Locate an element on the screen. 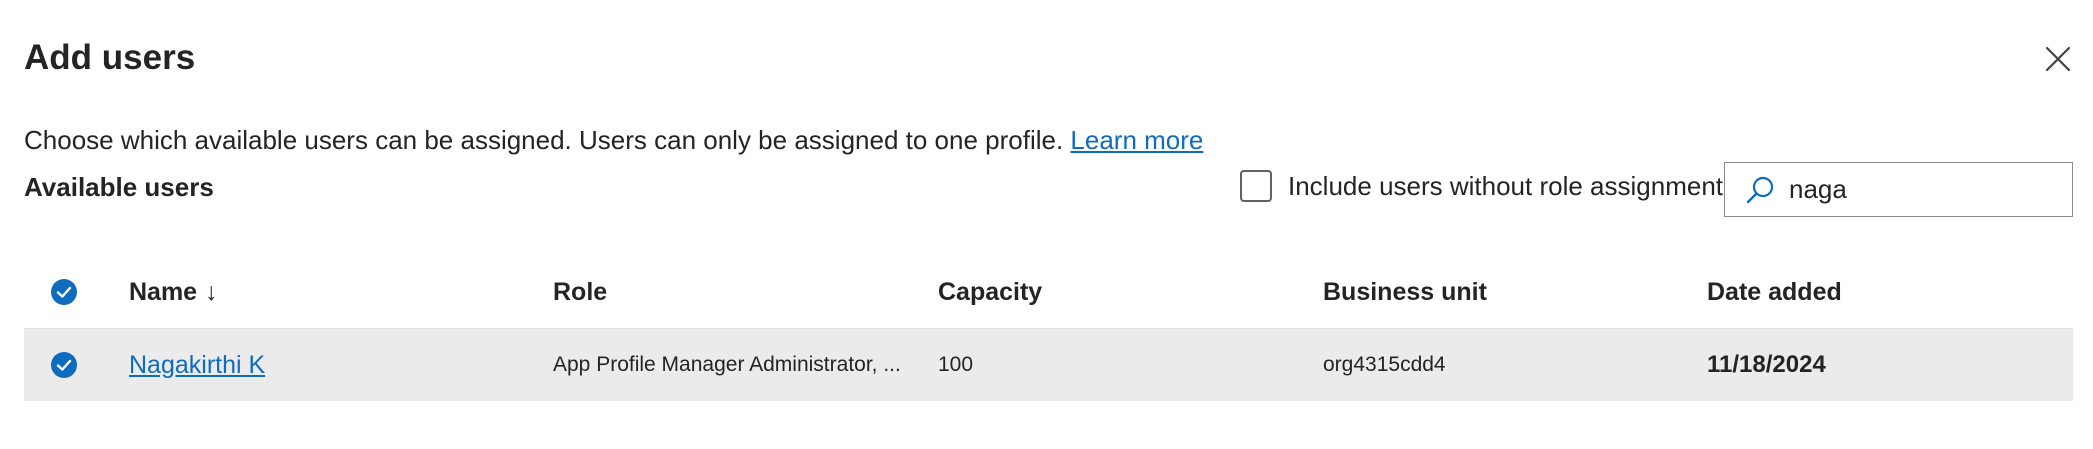 Image resolution: width=2093 pixels, height=449 pixels. column-header-capacity: Capacity is located at coordinates (990, 292).